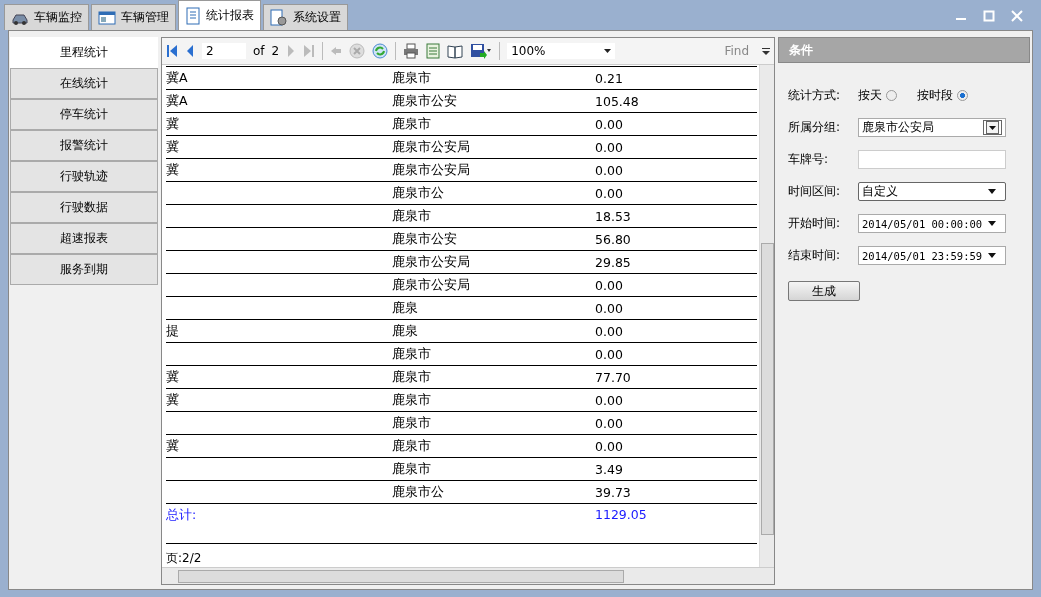 This screenshot has height=597, width=1041. I want to click on sidebar-item: 在线统计, so click(84, 83).